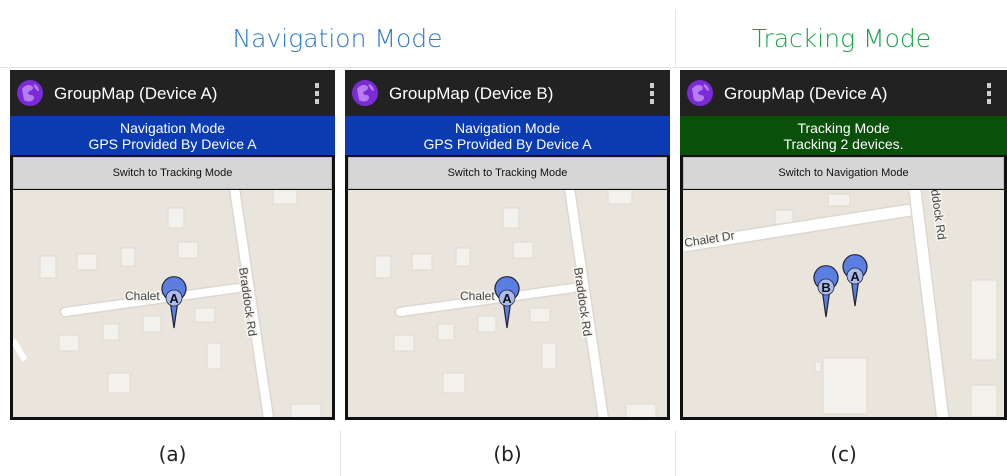  I want to click on navigation-mode-header: Navigation Mode, so click(338, 39).